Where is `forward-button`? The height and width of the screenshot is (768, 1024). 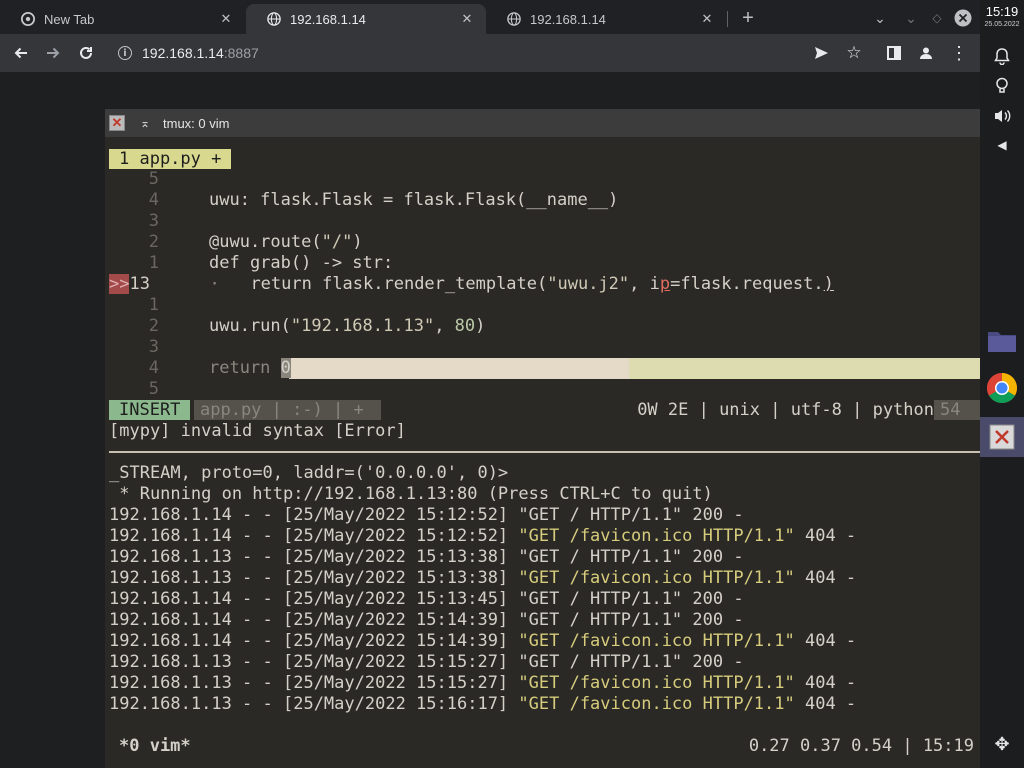
forward-button is located at coordinates (53, 53).